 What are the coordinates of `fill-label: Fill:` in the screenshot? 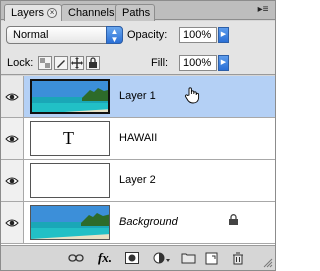 It's located at (160, 63).